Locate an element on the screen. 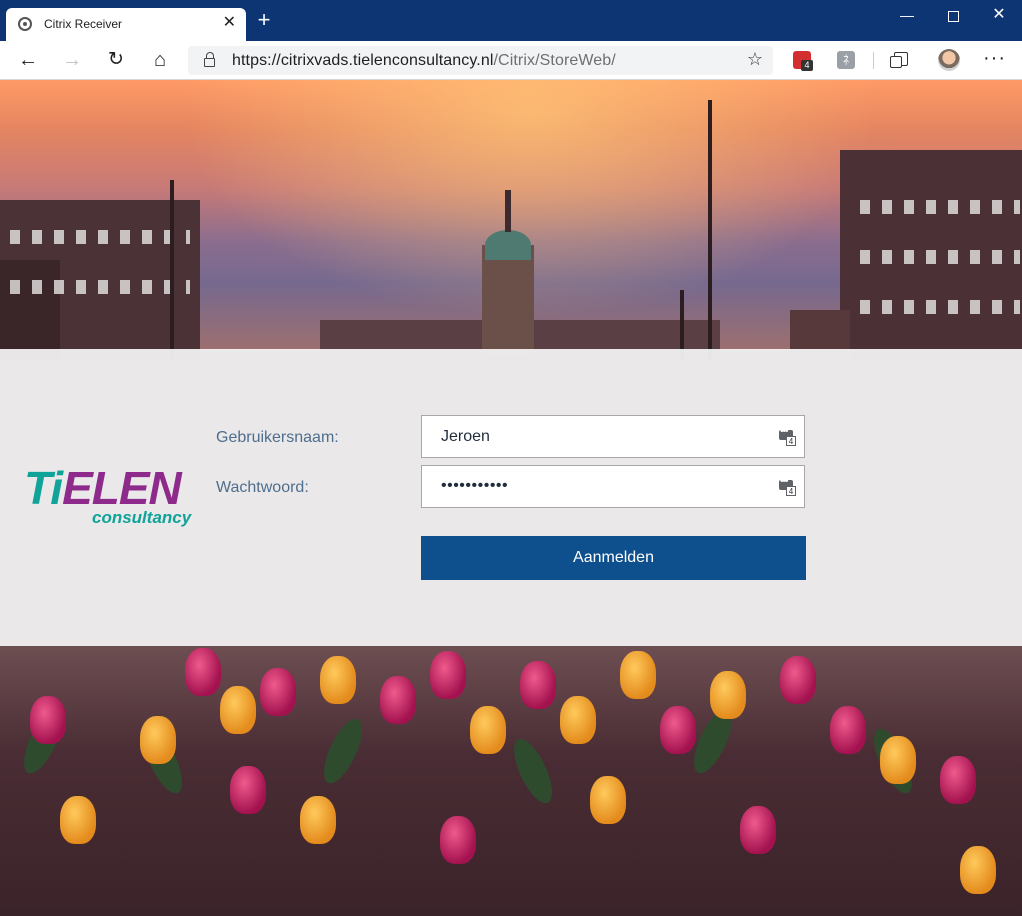 The image size is (1022, 916). browser-tab-citrix-receiver: Citrix Receiver ✕ is located at coordinates (126, 24).